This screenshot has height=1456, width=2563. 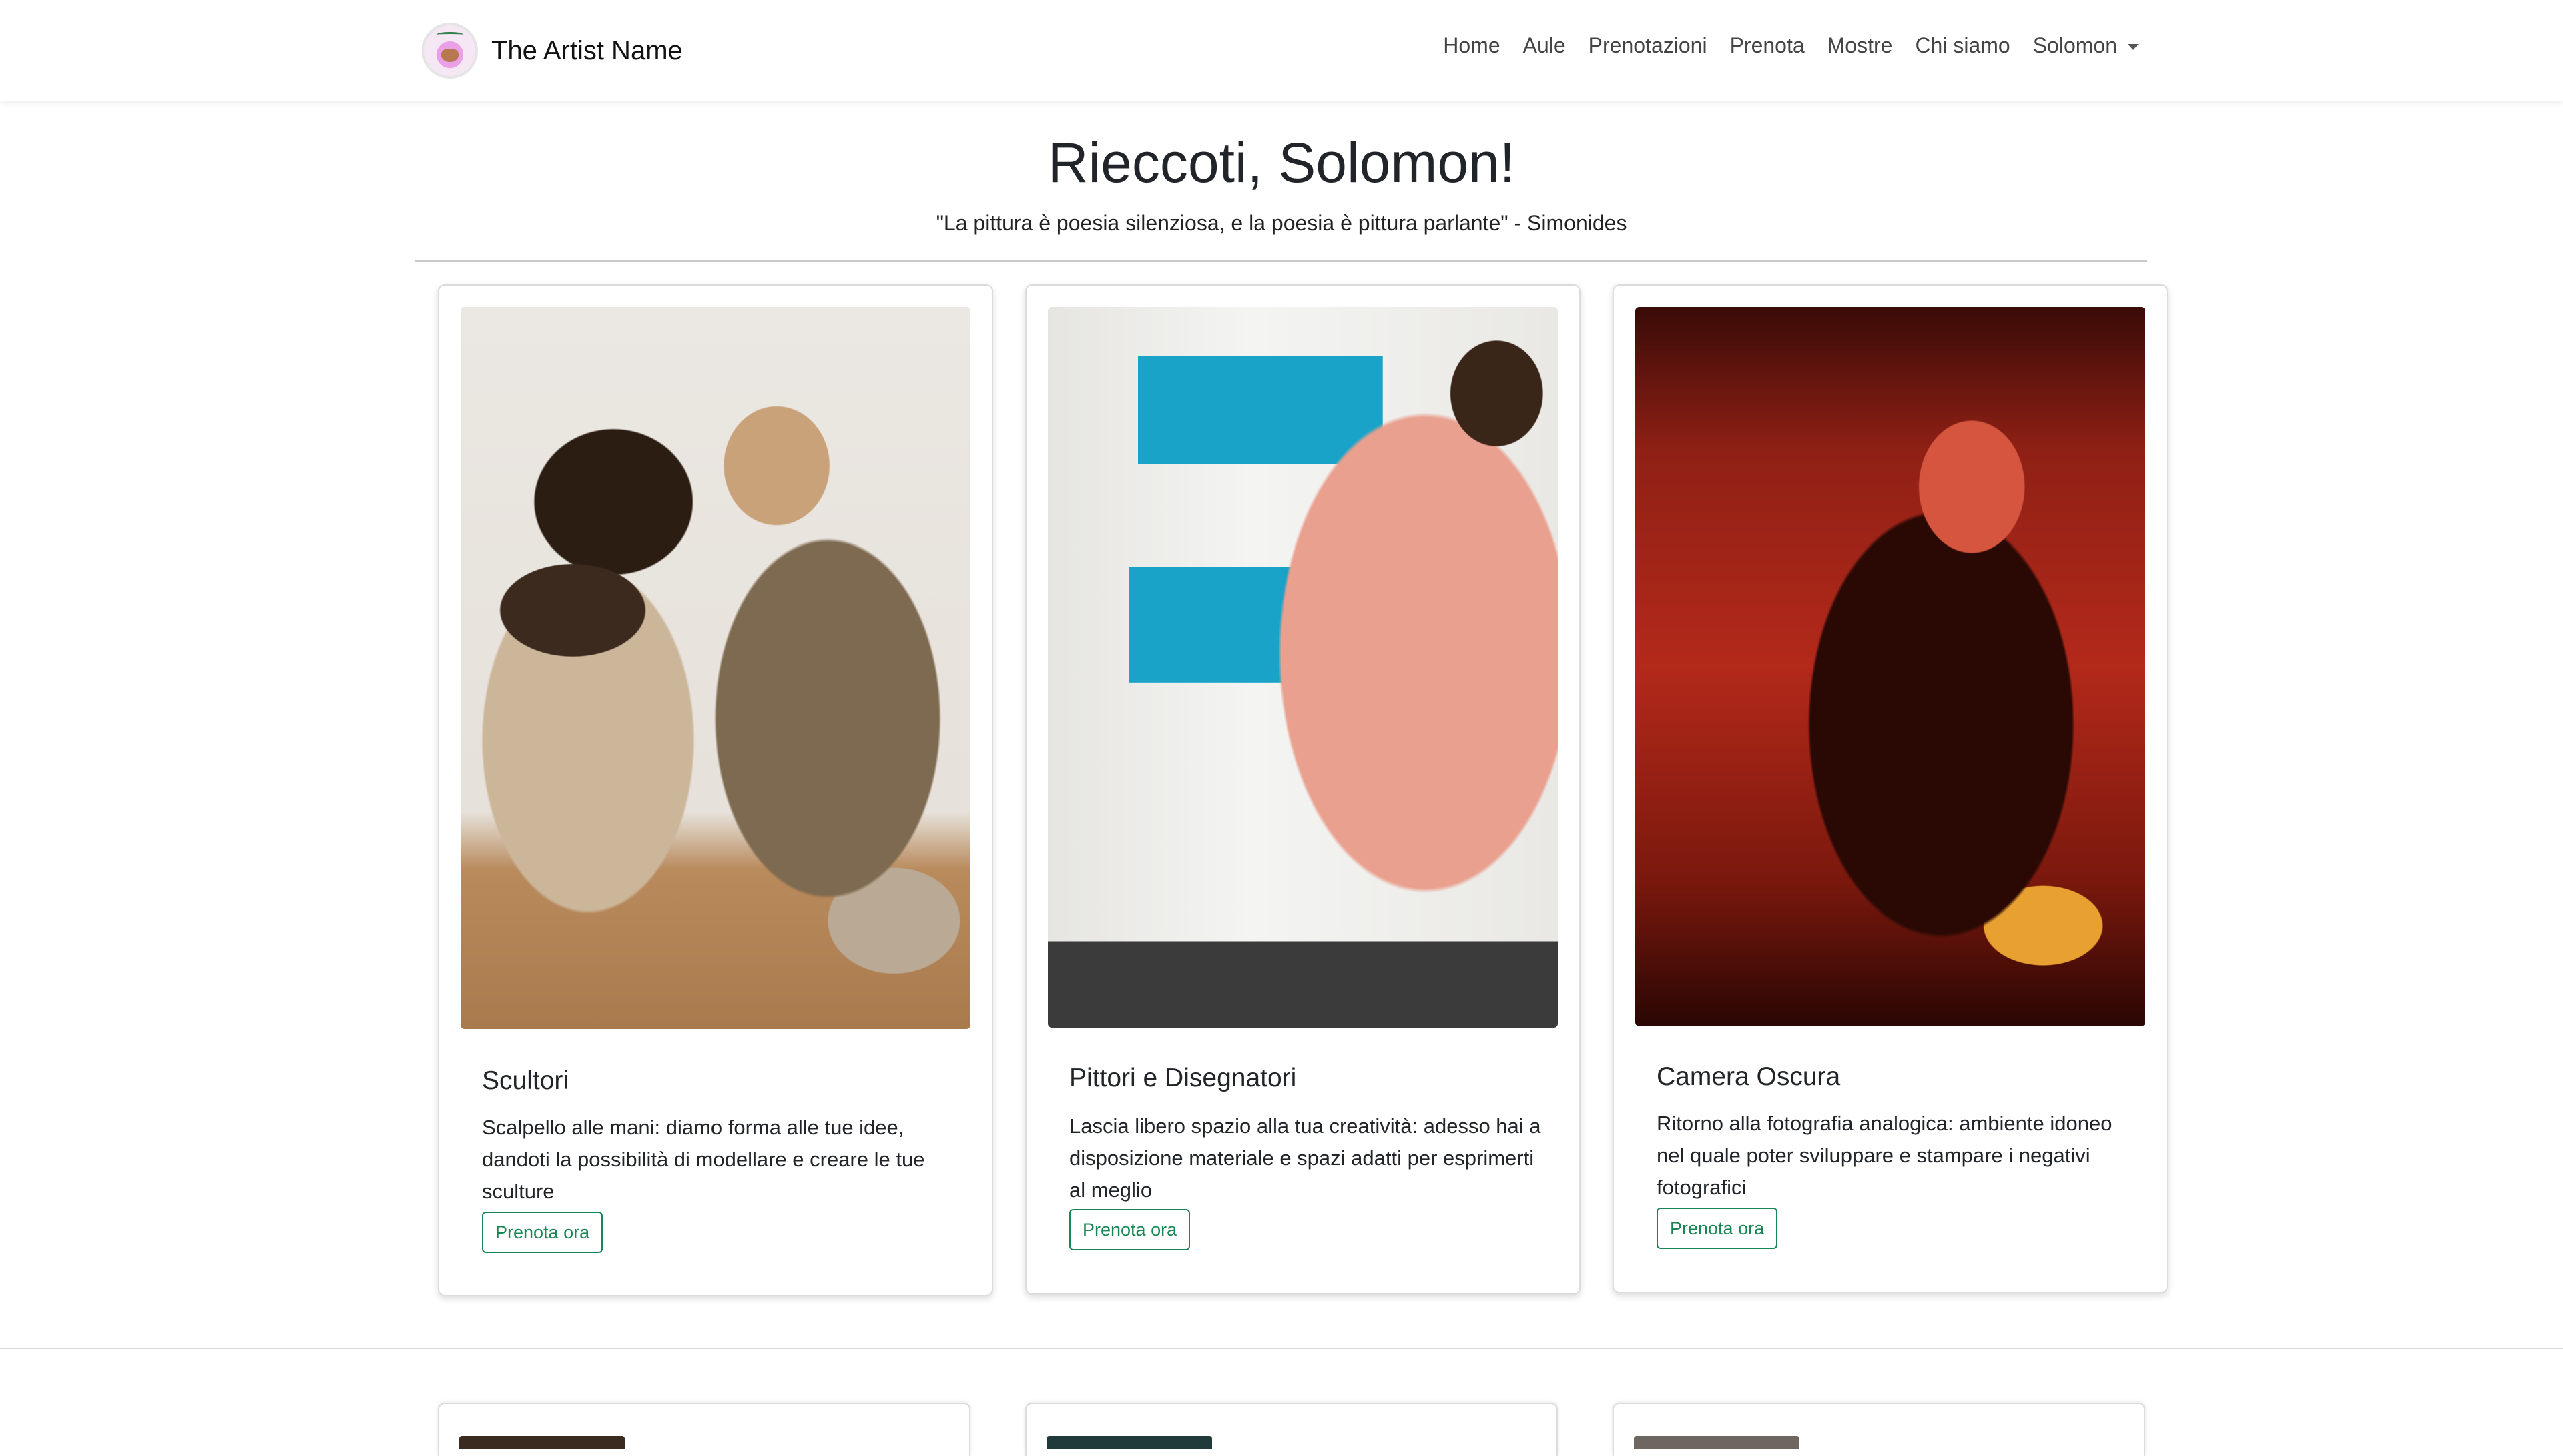 I want to click on hero-divider, so click(x=1281, y=261).